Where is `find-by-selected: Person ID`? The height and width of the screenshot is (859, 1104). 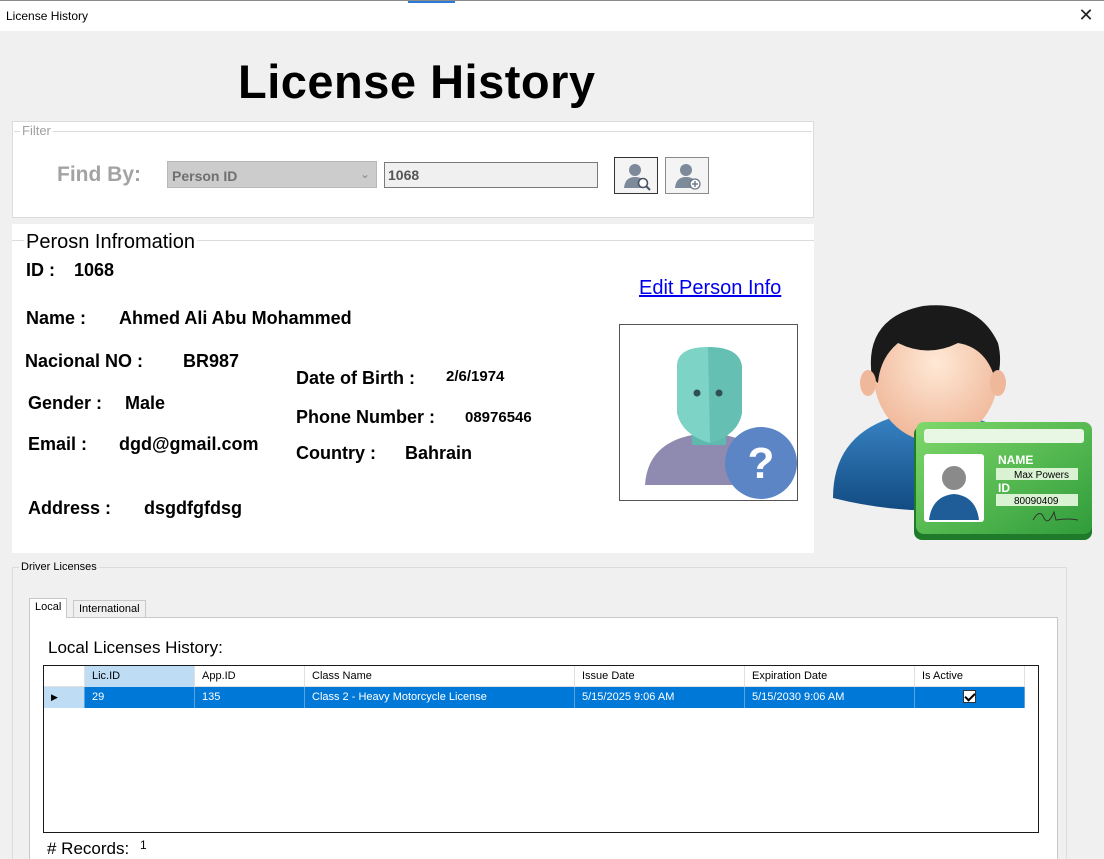 find-by-selected: Person ID is located at coordinates (205, 176).